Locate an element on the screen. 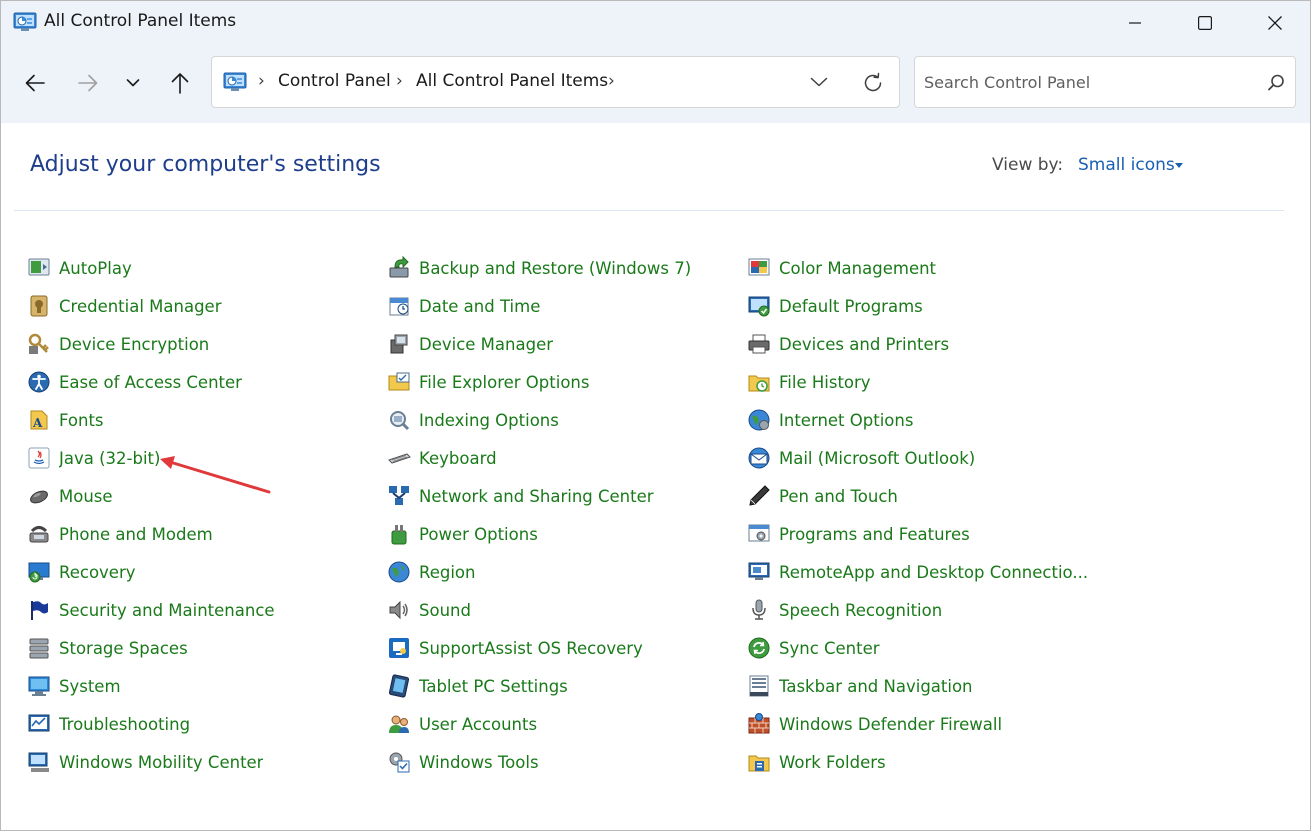  control-panel-item-windows-defender-firewall: Windows Defender Firewall is located at coordinates (927, 724).